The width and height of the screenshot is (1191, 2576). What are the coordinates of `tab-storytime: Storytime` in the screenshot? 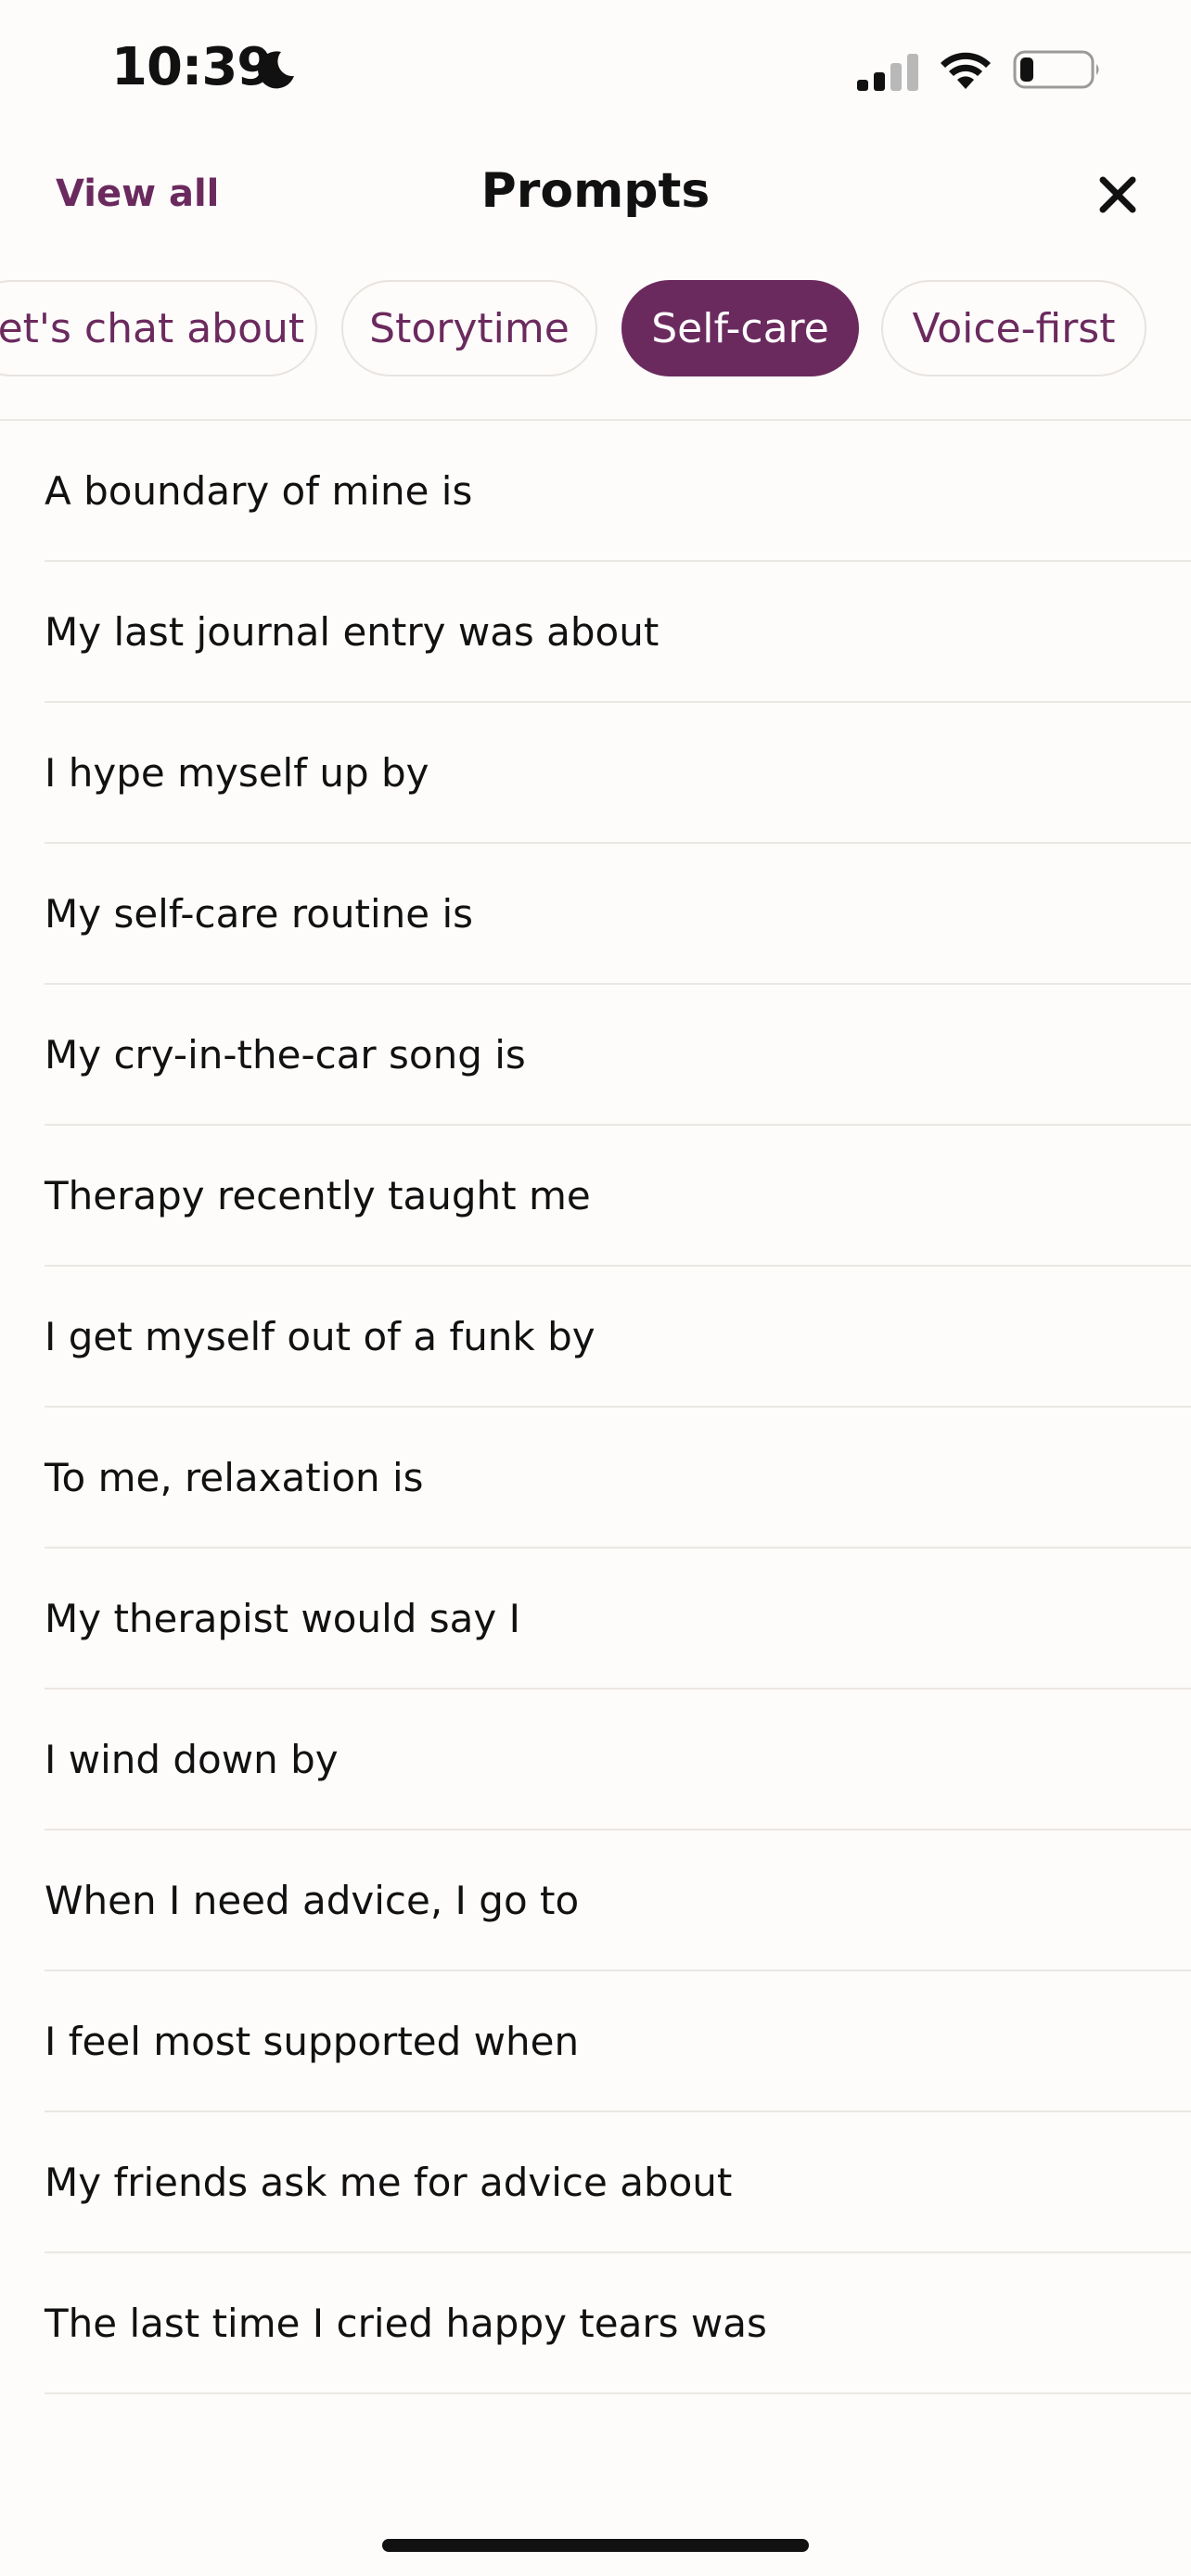 It's located at (469, 328).